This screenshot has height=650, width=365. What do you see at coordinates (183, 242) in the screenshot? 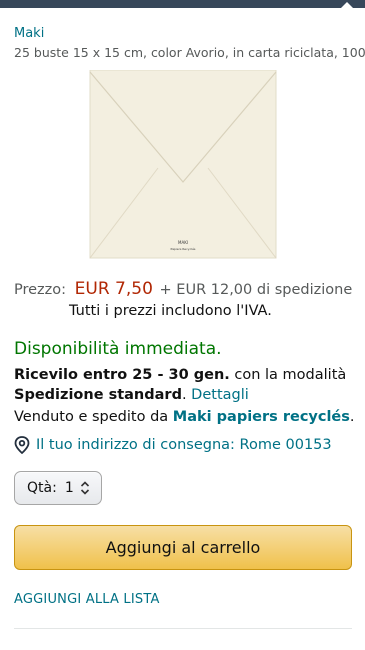
I see `envelope-logo-text: MAKI` at bounding box center [183, 242].